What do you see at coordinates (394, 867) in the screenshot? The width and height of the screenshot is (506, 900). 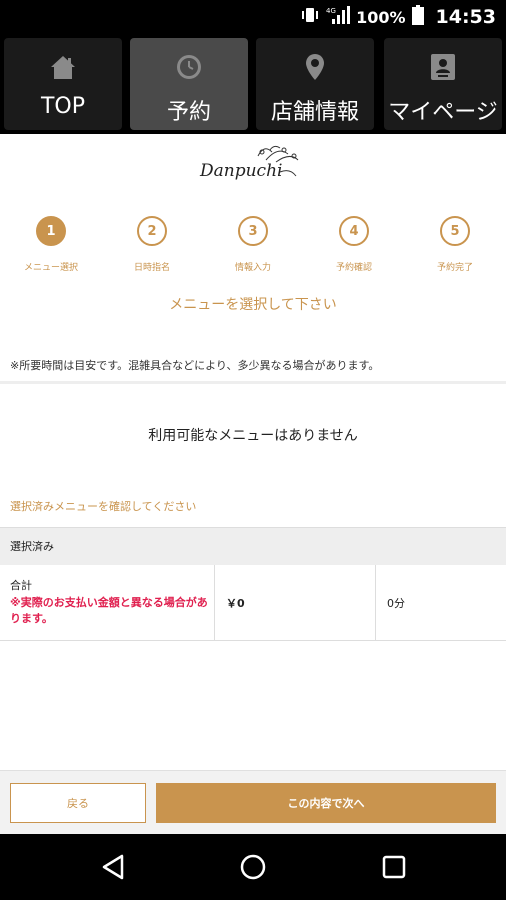 I see `recents-square-icon` at bounding box center [394, 867].